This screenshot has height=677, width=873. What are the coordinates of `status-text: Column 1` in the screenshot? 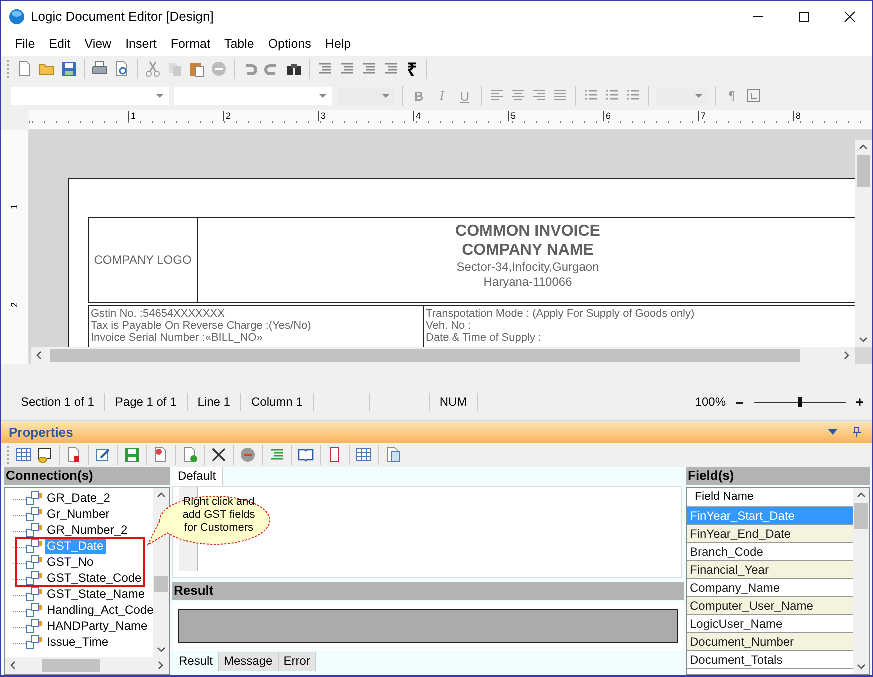 It's located at (277, 402).